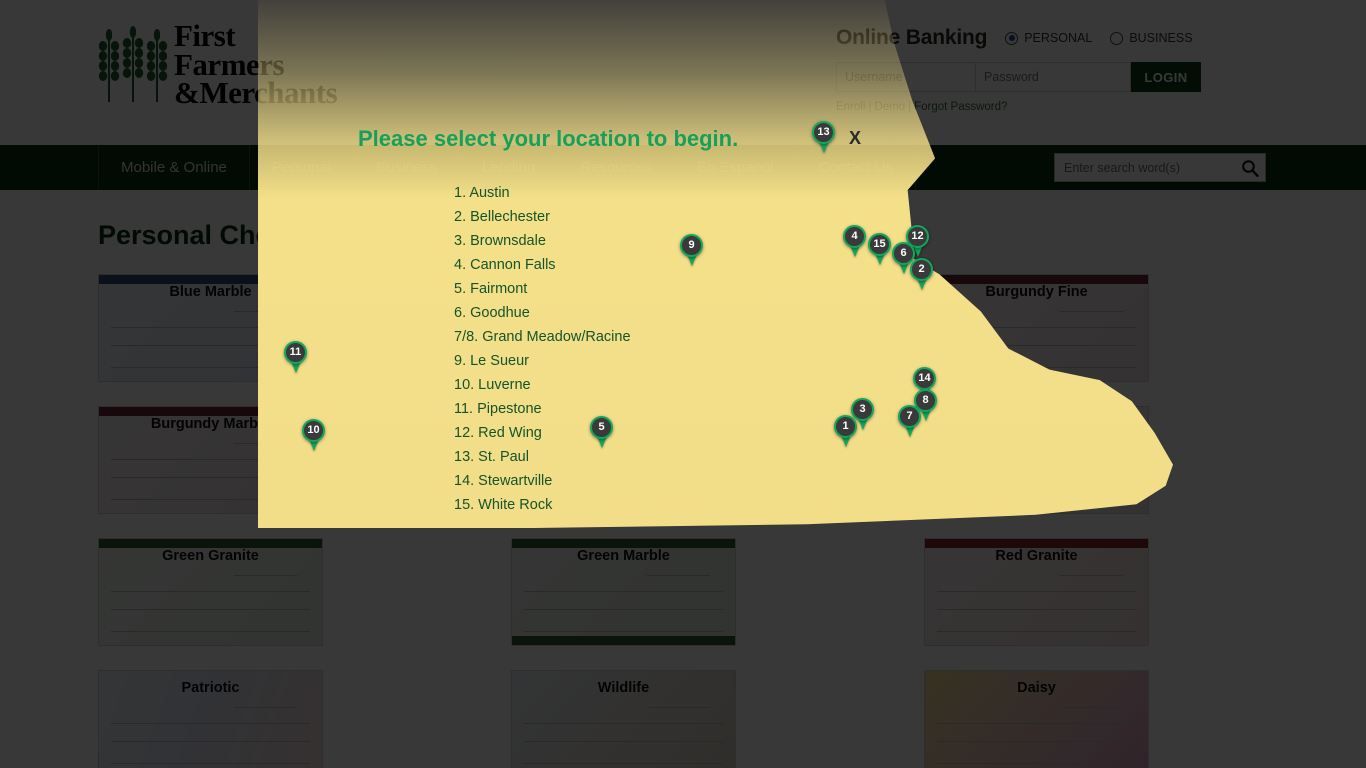  What do you see at coordinates (542, 505) in the screenshot?
I see `location-item-white-rock: 15. White Rock` at bounding box center [542, 505].